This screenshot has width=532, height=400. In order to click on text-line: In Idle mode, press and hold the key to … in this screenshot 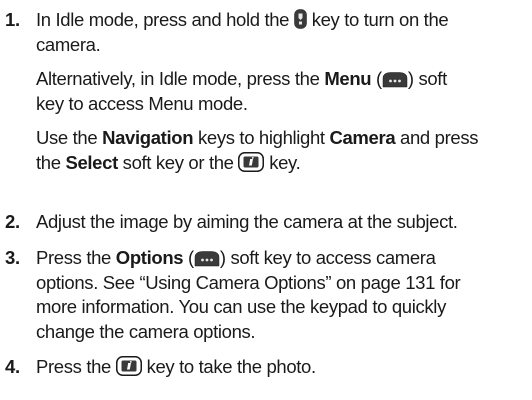, I will do `click(281, 20)`.